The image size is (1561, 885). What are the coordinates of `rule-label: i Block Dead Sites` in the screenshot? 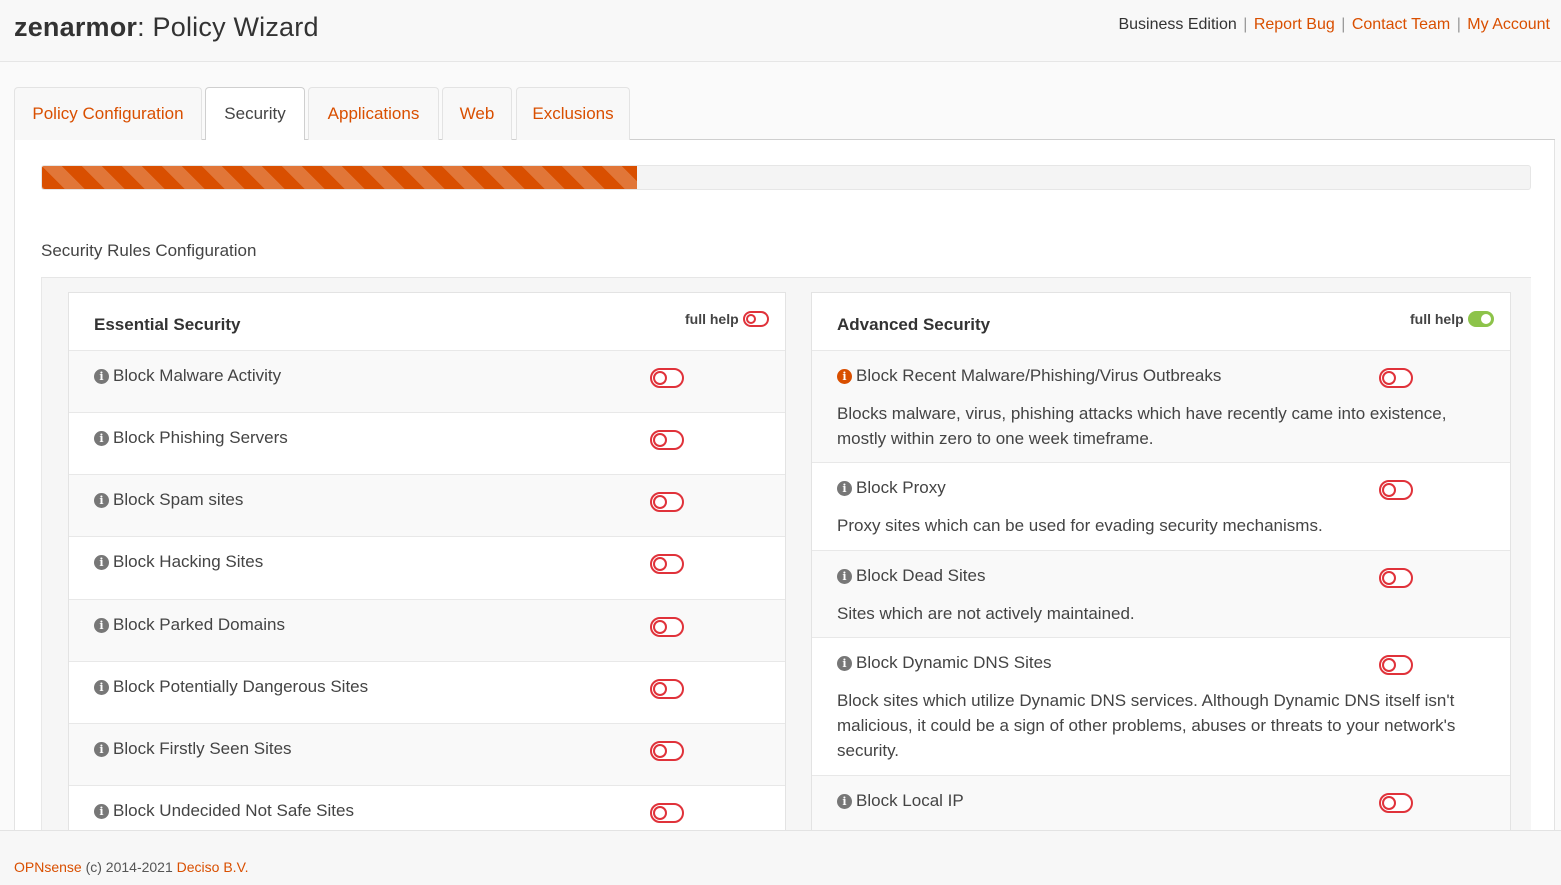 It's located at (911, 576).